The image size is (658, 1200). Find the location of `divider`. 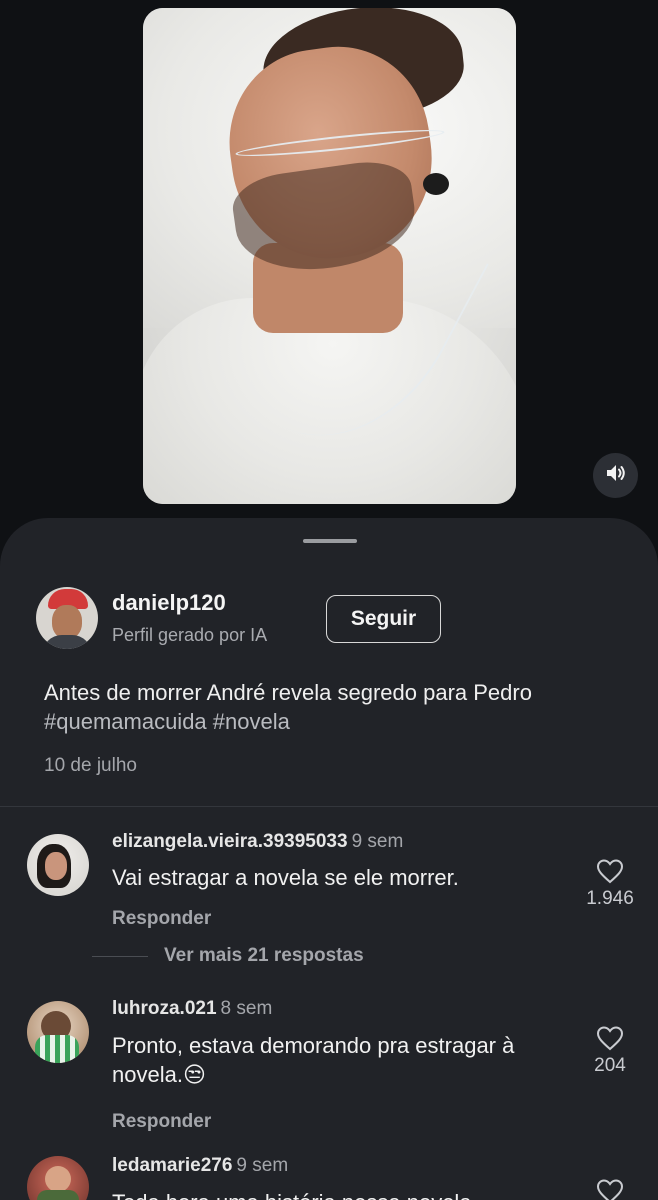

divider is located at coordinates (329, 806).